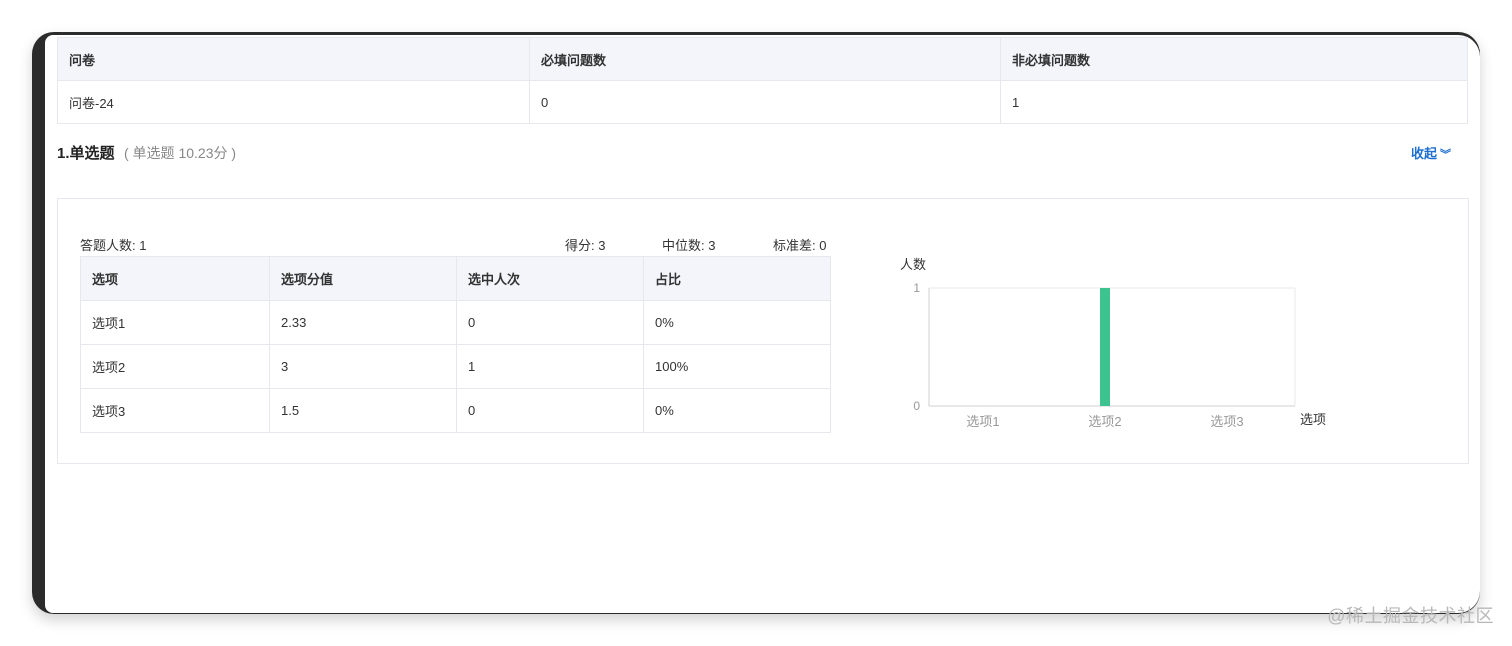 The image size is (1512, 646). What do you see at coordinates (737, 366) in the screenshot?
I see `option-ratio-cell: 100%` at bounding box center [737, 366].